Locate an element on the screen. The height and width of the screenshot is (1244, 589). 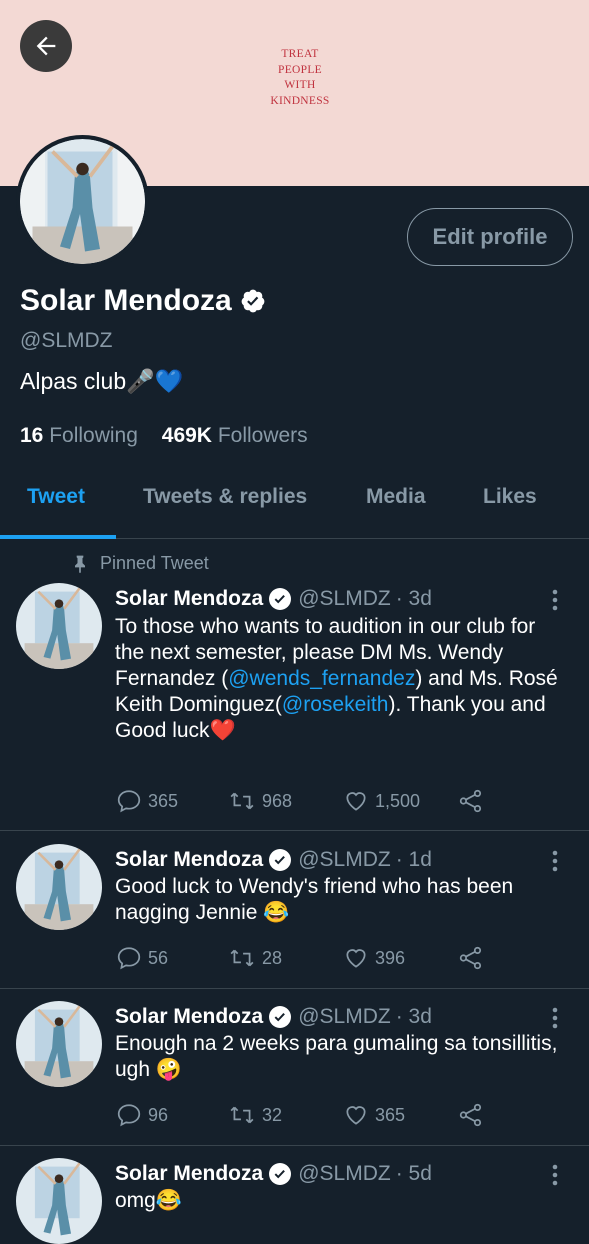
profile-bio: Alpas club 🎤💙 is located at coordinates (101, 381).